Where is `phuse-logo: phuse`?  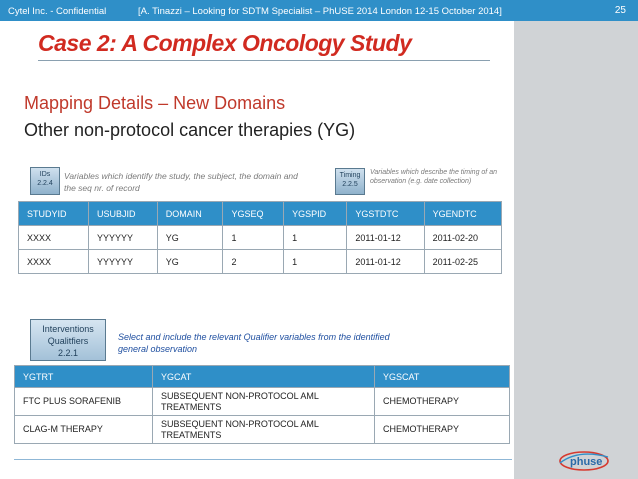 phuse-logo: phuse is located at coordinates (584, 461).